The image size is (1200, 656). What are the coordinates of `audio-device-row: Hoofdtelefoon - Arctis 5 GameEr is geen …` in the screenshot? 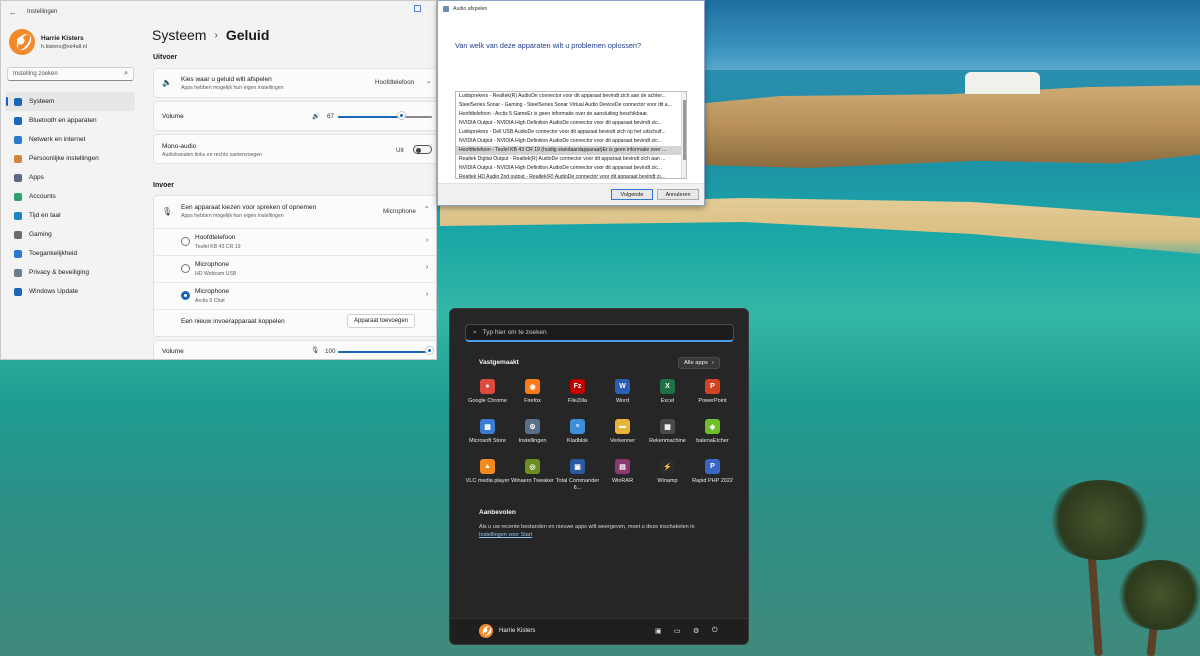 It's located at (571, 114).